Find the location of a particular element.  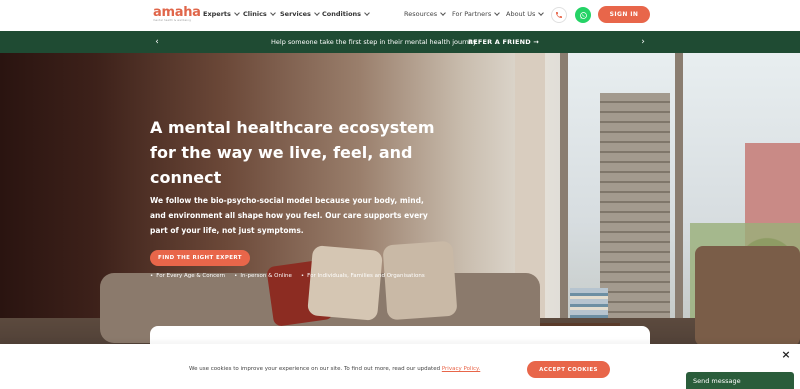

chevron-right-icon: › is located at coordinates (643, 42).